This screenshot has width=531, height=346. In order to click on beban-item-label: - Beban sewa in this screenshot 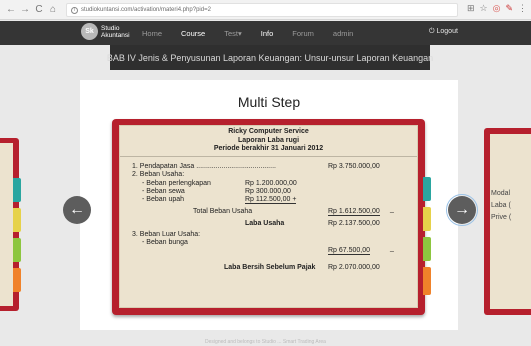, I will do `click(163, 191)`.